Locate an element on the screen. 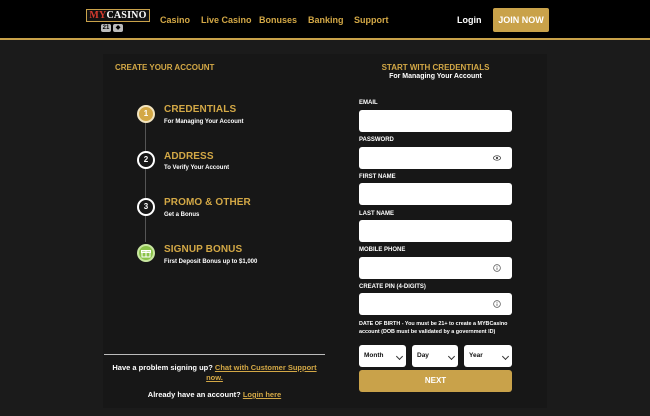 The image size is (650, 416). site-logo: MYCASINO 21 ◆ is located at coordinates (118, 21).